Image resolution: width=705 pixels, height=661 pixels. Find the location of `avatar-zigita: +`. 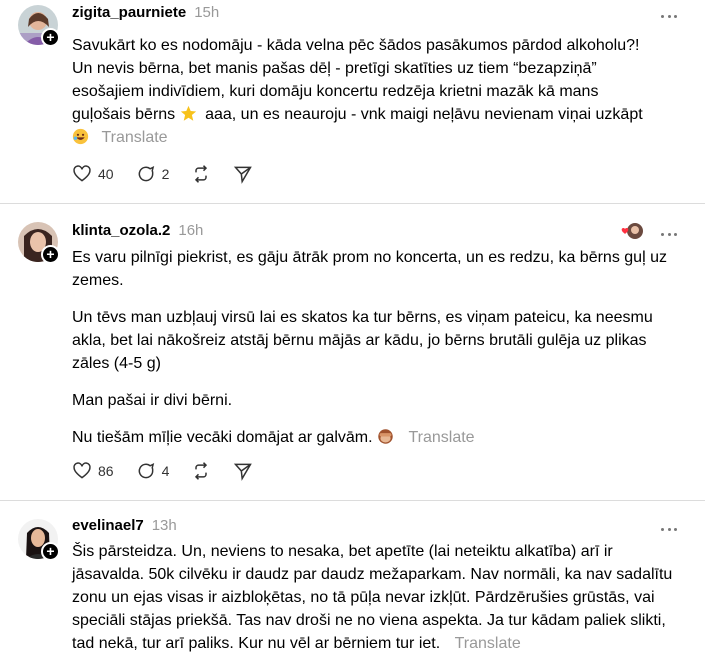

avatar-zigita: + is located at coordinates (39, 26).